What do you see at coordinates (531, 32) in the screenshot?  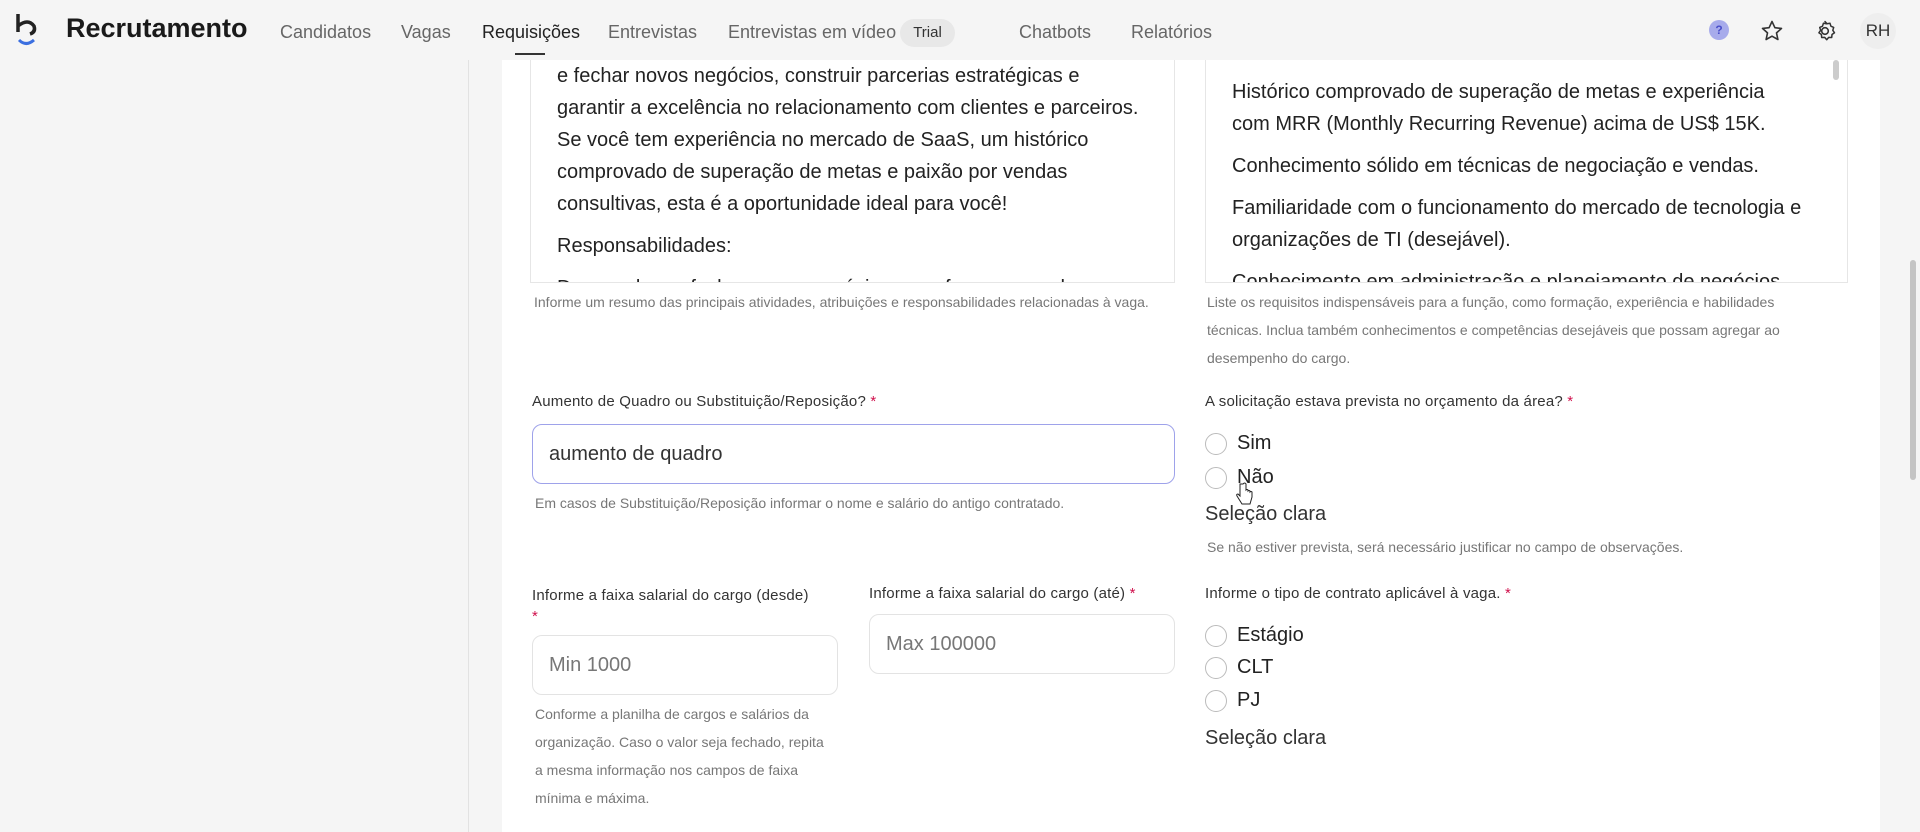 I see `nav-requisicoes: Requisições` at bounding box center [531, 32].